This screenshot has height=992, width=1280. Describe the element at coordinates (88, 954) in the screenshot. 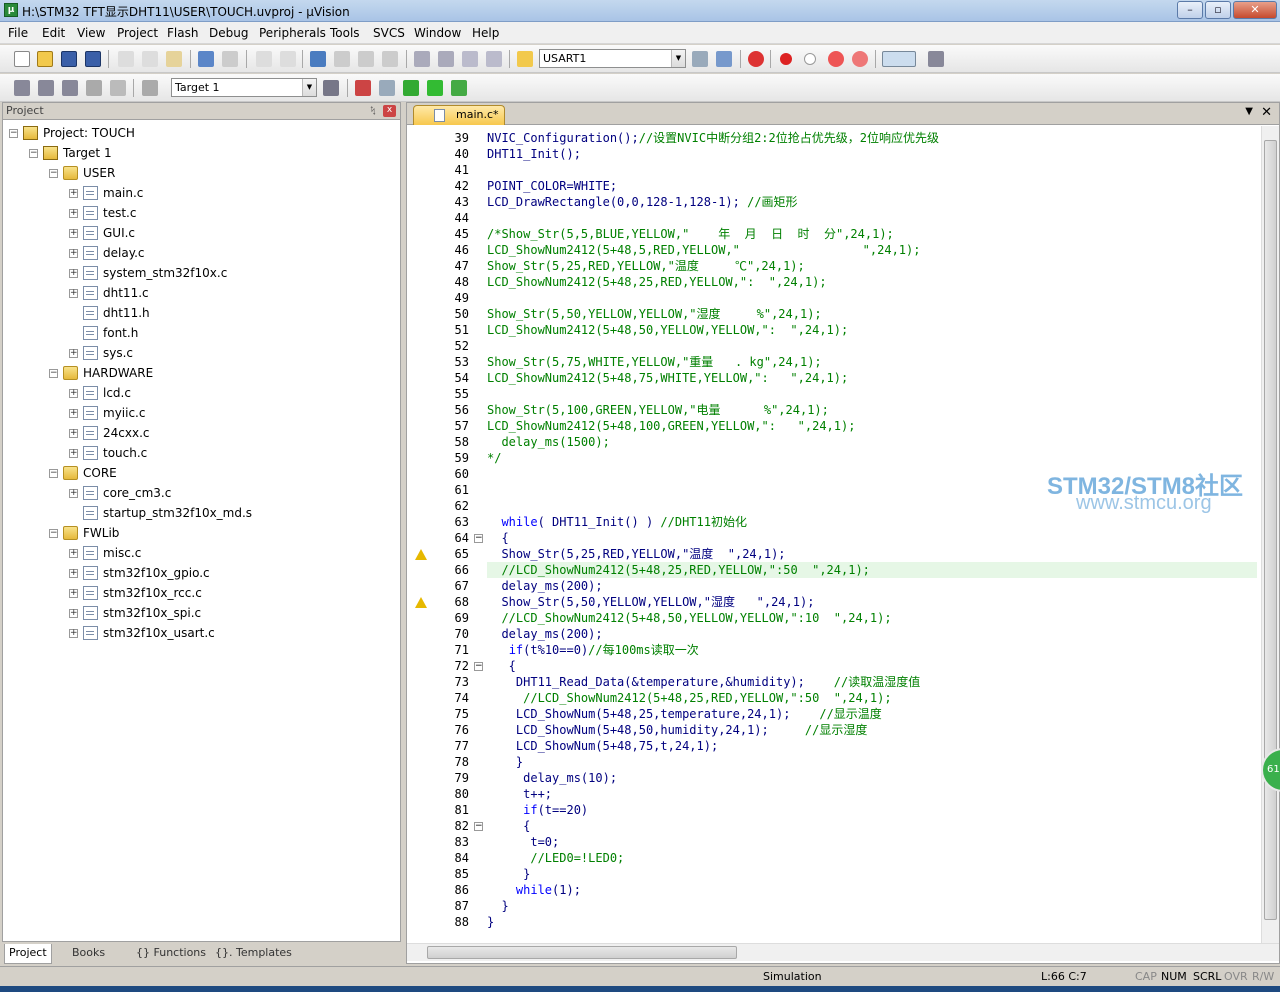

I see `tab-books: Books` at that location.